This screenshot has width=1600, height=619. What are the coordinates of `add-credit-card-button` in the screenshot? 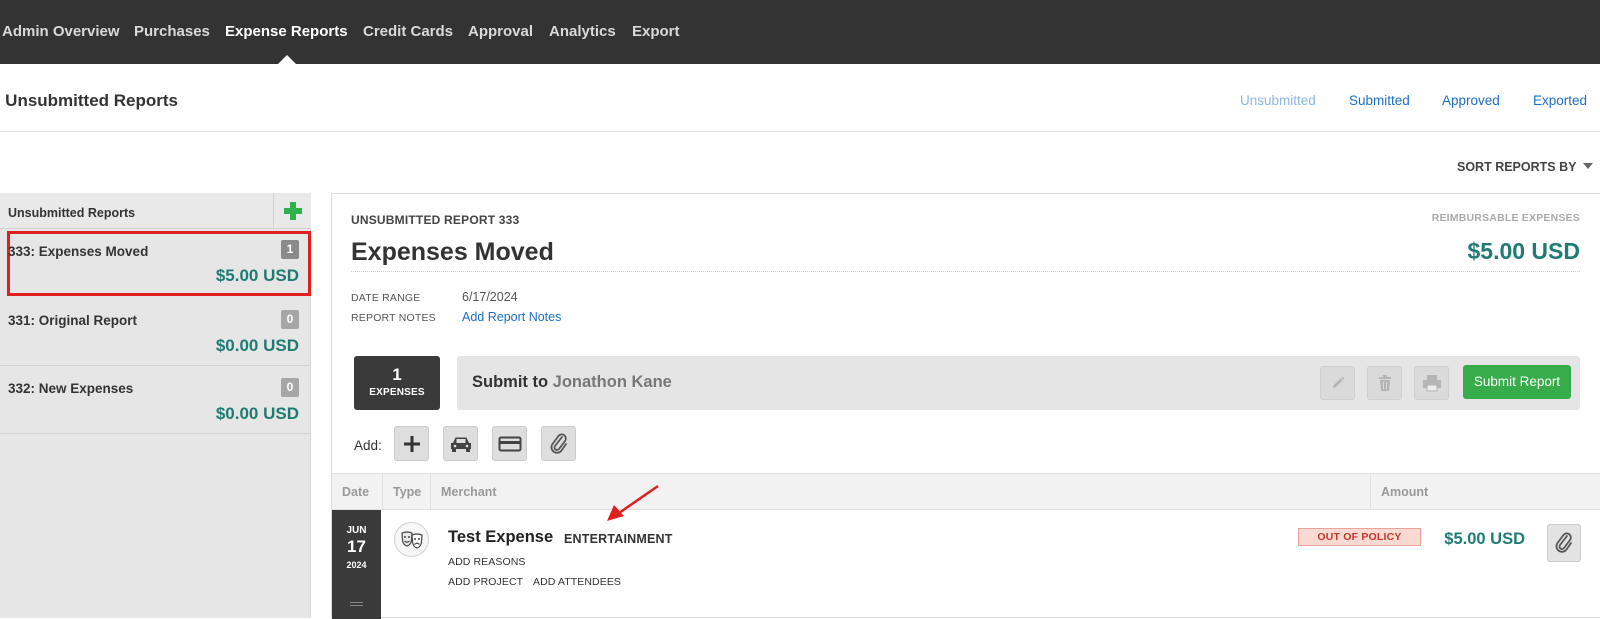 It's located at (509, 443).